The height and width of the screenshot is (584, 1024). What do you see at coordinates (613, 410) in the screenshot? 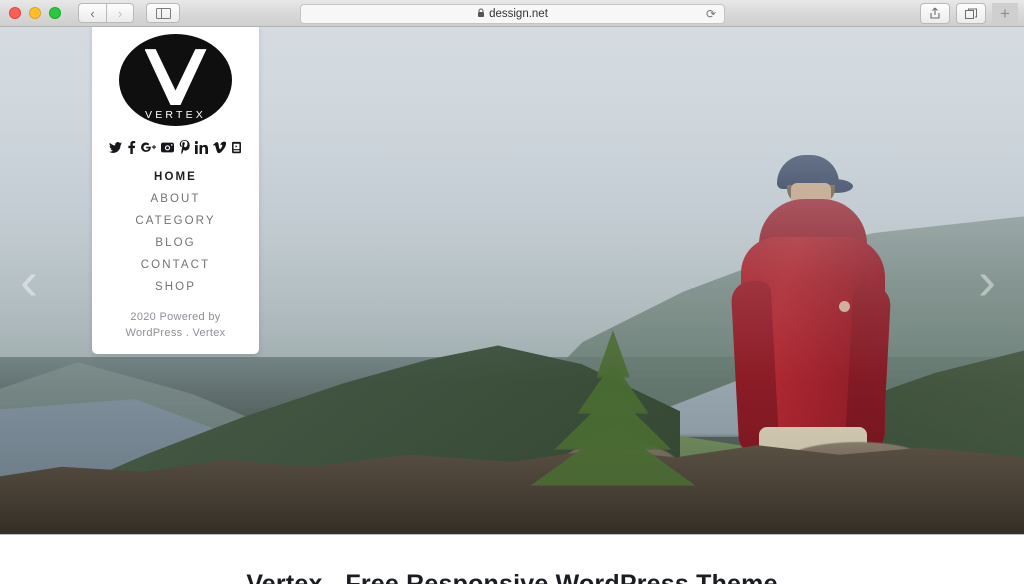
I see `conifer-sapling` at bounding box center [613, 410].